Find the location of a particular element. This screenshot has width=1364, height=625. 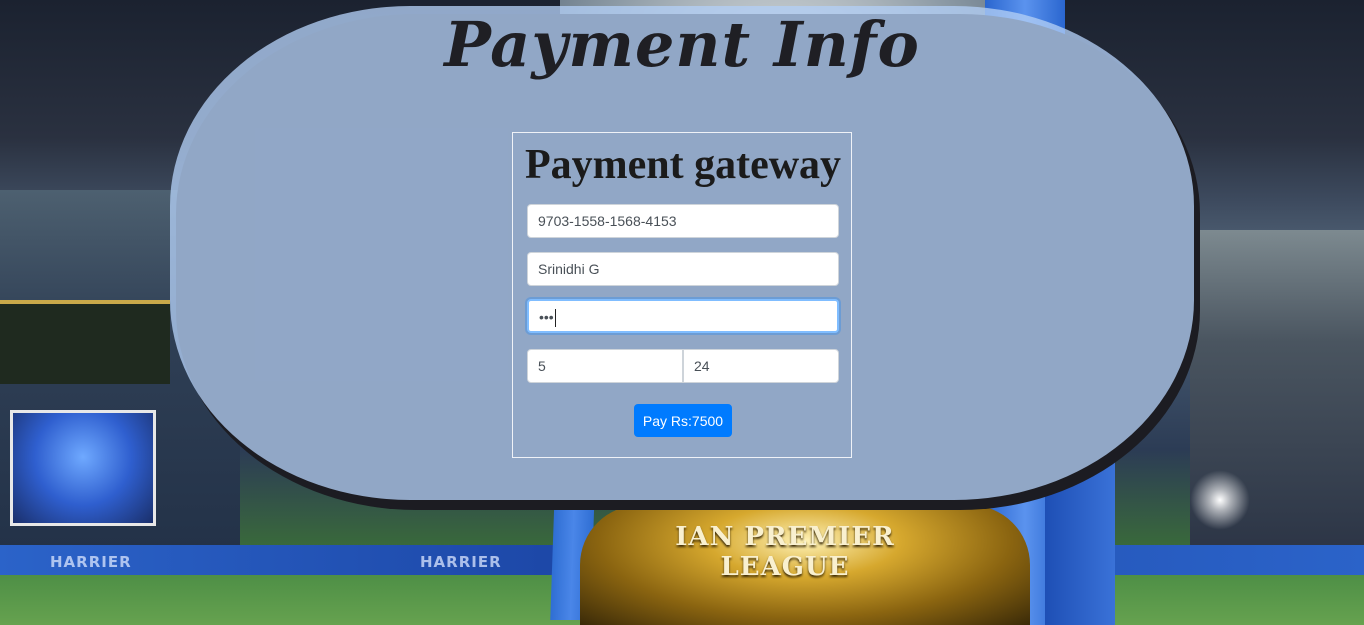

floodlight-flare is located at coordinates (1220, 500).